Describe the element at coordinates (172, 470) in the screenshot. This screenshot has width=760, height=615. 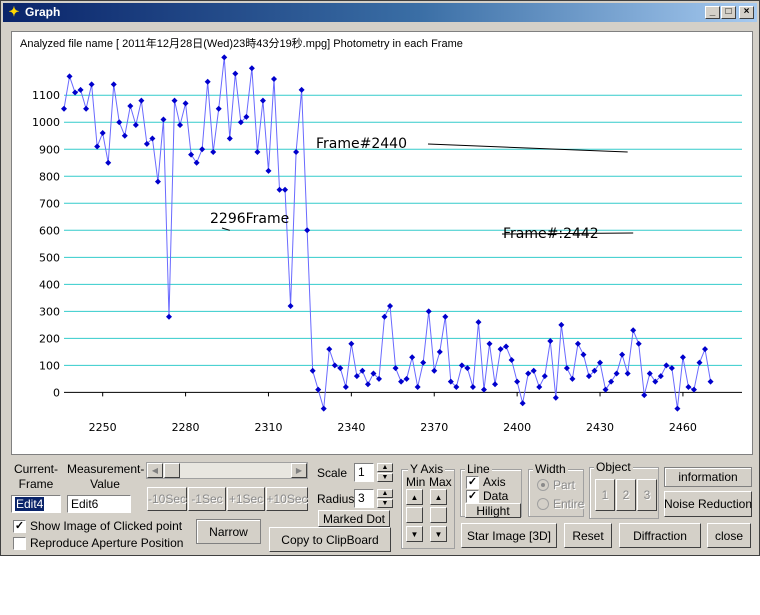
I see `scroll-thumb` at that location.